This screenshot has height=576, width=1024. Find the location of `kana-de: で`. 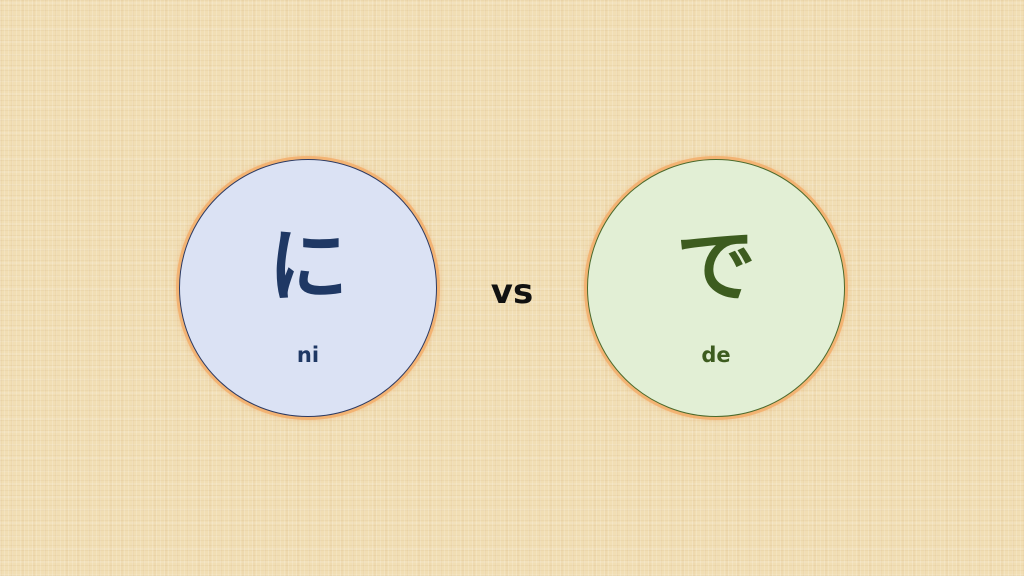

kana-de: で is located at coordinates (716, 266).